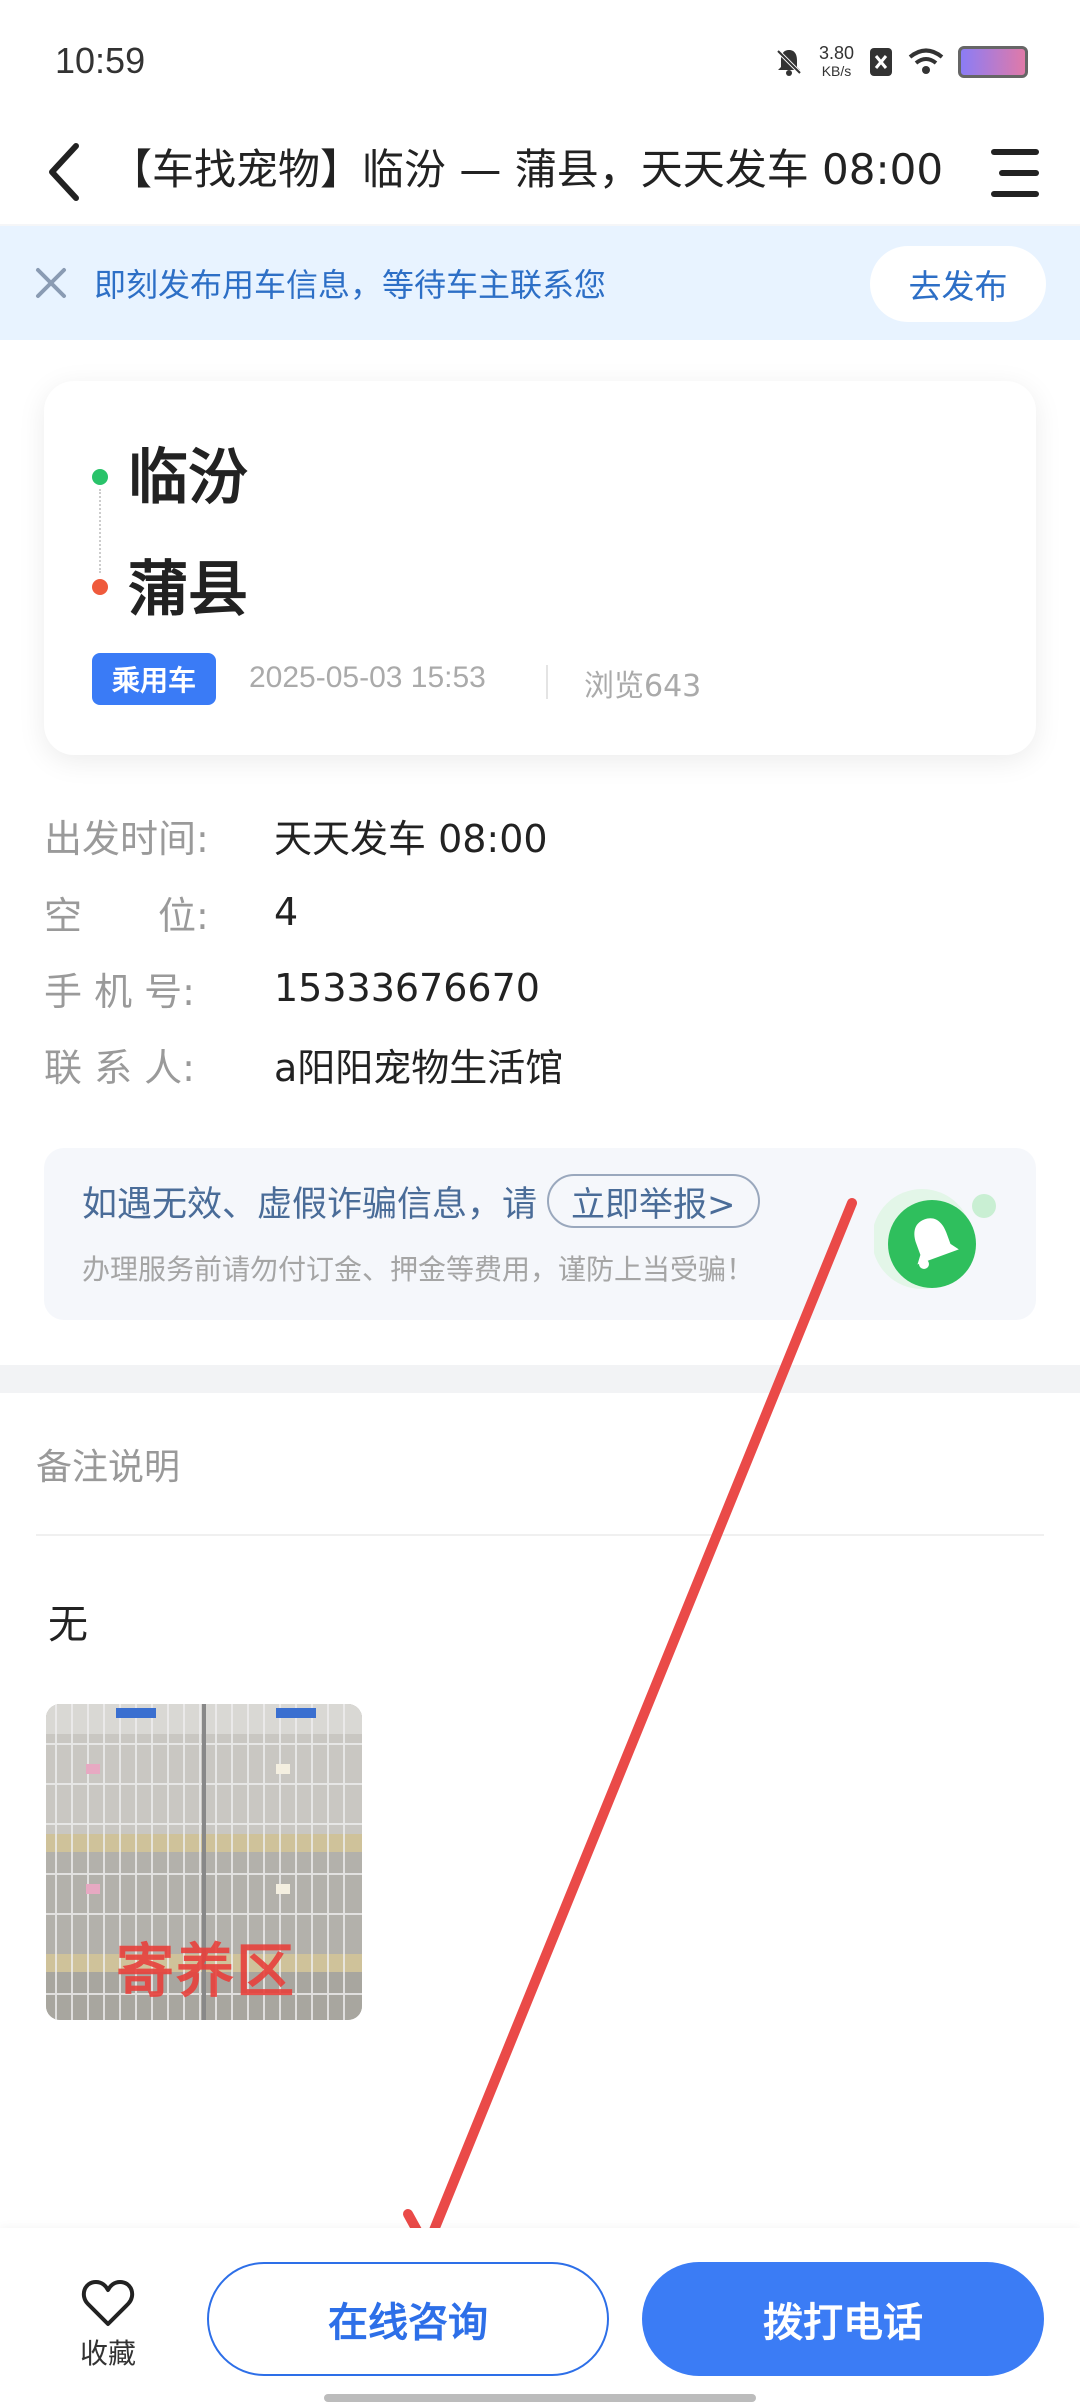 This screenshot has width=1080, height=2408. What do you see at coordinates (367, 677) in the screenshot?
I see `posted-date: 2025-05-03 15:53` at bounding box center [367, 677].